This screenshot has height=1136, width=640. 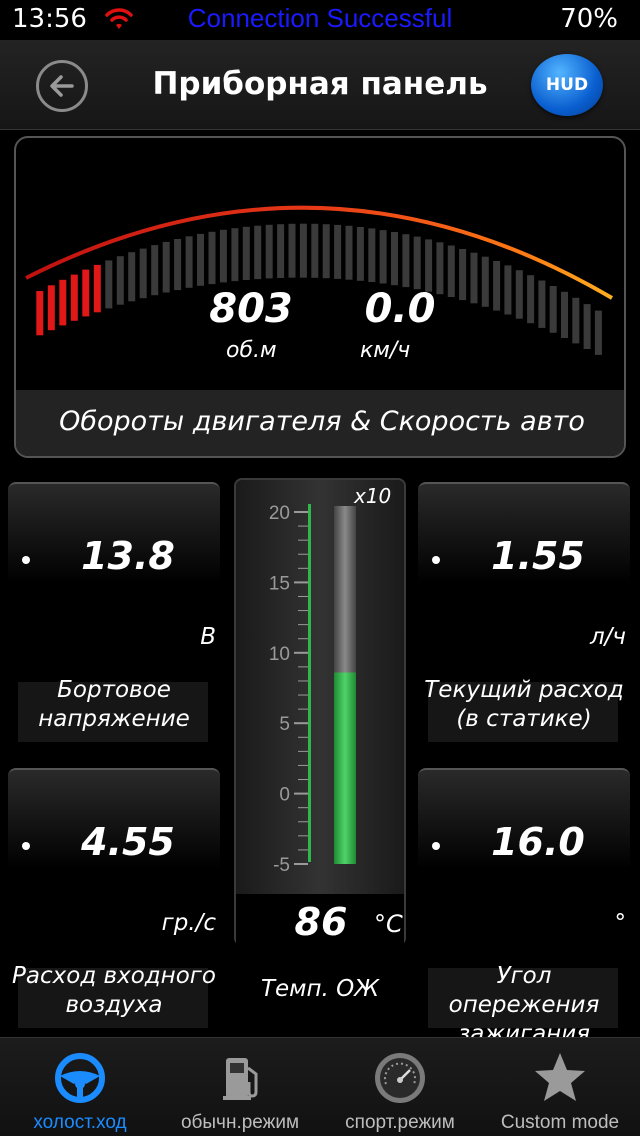 I want to click on fuel-caption-line1: Текущий расход, so click(x=524, y=690).